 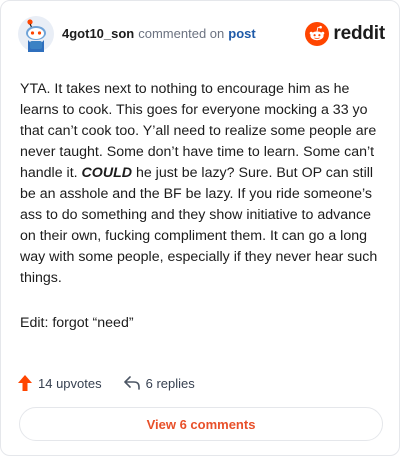 What do you see at coordinates (201, 424) in the screenshot?
I see `view-comments-button: View 6 comments` at bounding box center [201, 424].